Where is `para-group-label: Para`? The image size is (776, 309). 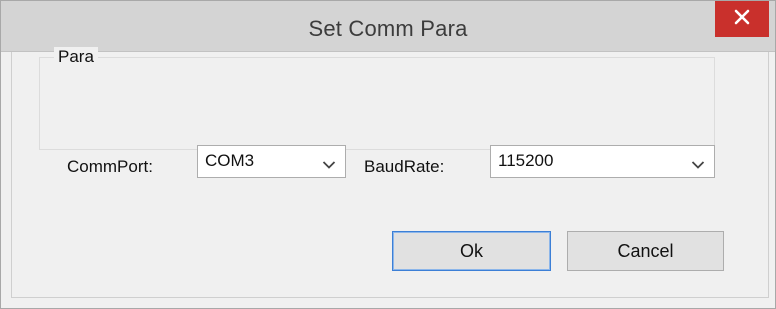 para-group-label: Para is located at coordinates (76, 57).